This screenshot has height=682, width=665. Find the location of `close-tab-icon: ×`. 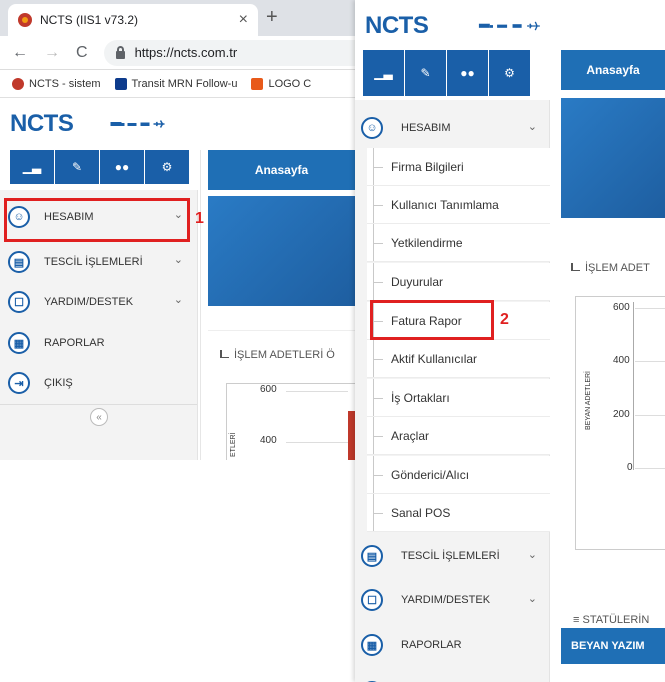

close-tab-icon: × is located at coordinates (243, 20).